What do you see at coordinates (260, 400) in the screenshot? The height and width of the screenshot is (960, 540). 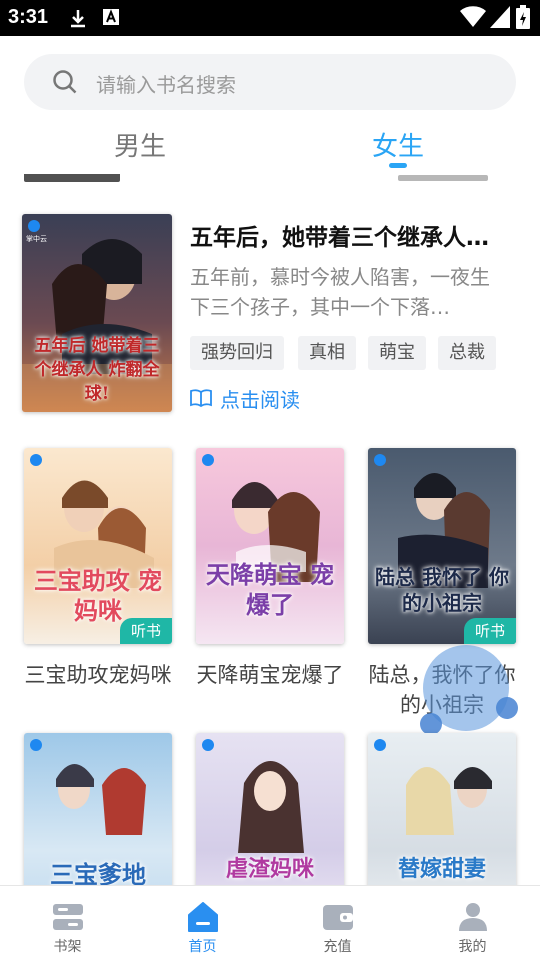 I see `read-now-label: 点击阅读` at bounding box center [260, 400].